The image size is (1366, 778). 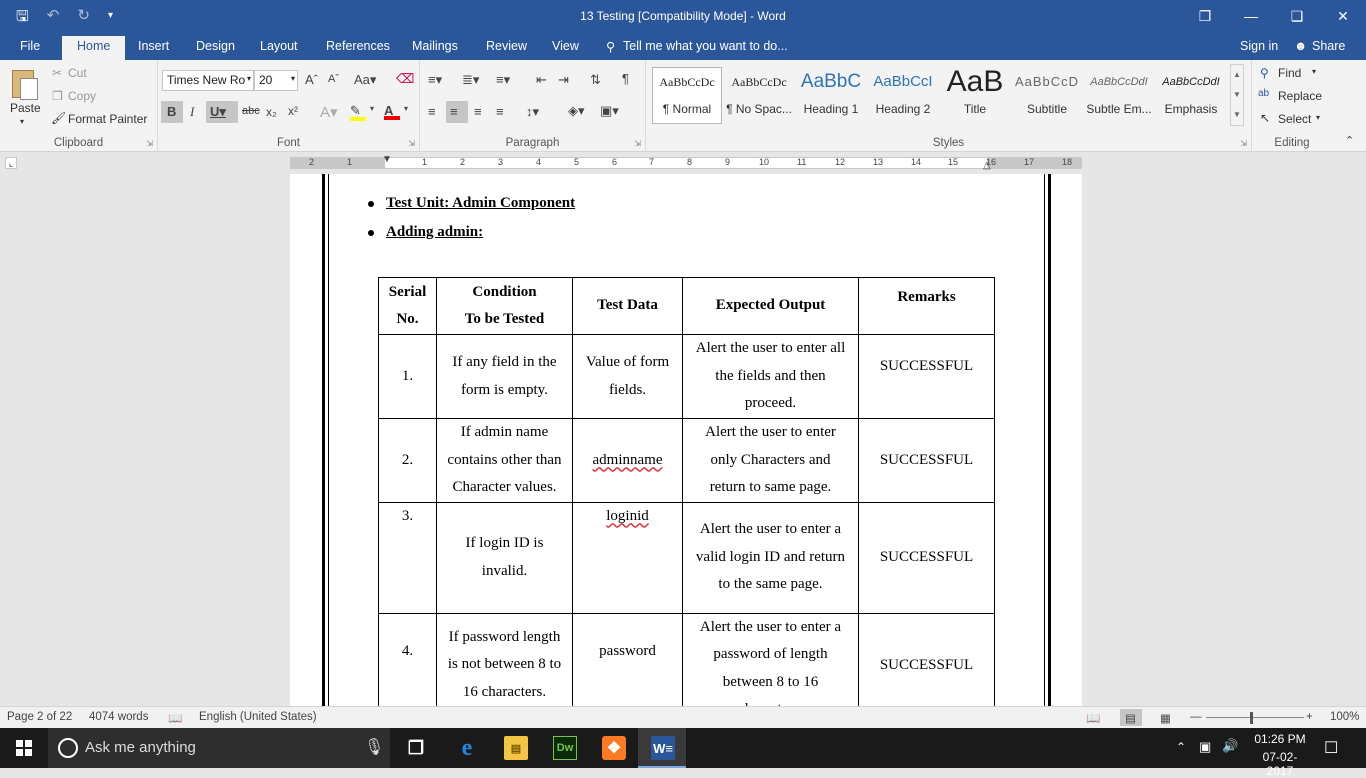 I want to click on bold-icon: B, so click(x=171, y=111).